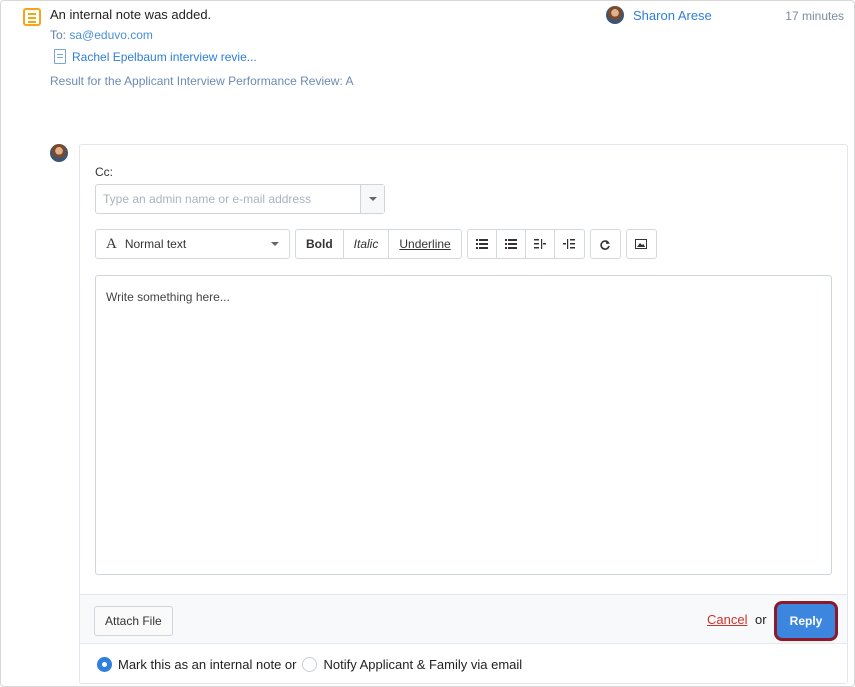  I want to click on redo-button, so click(605, 244).